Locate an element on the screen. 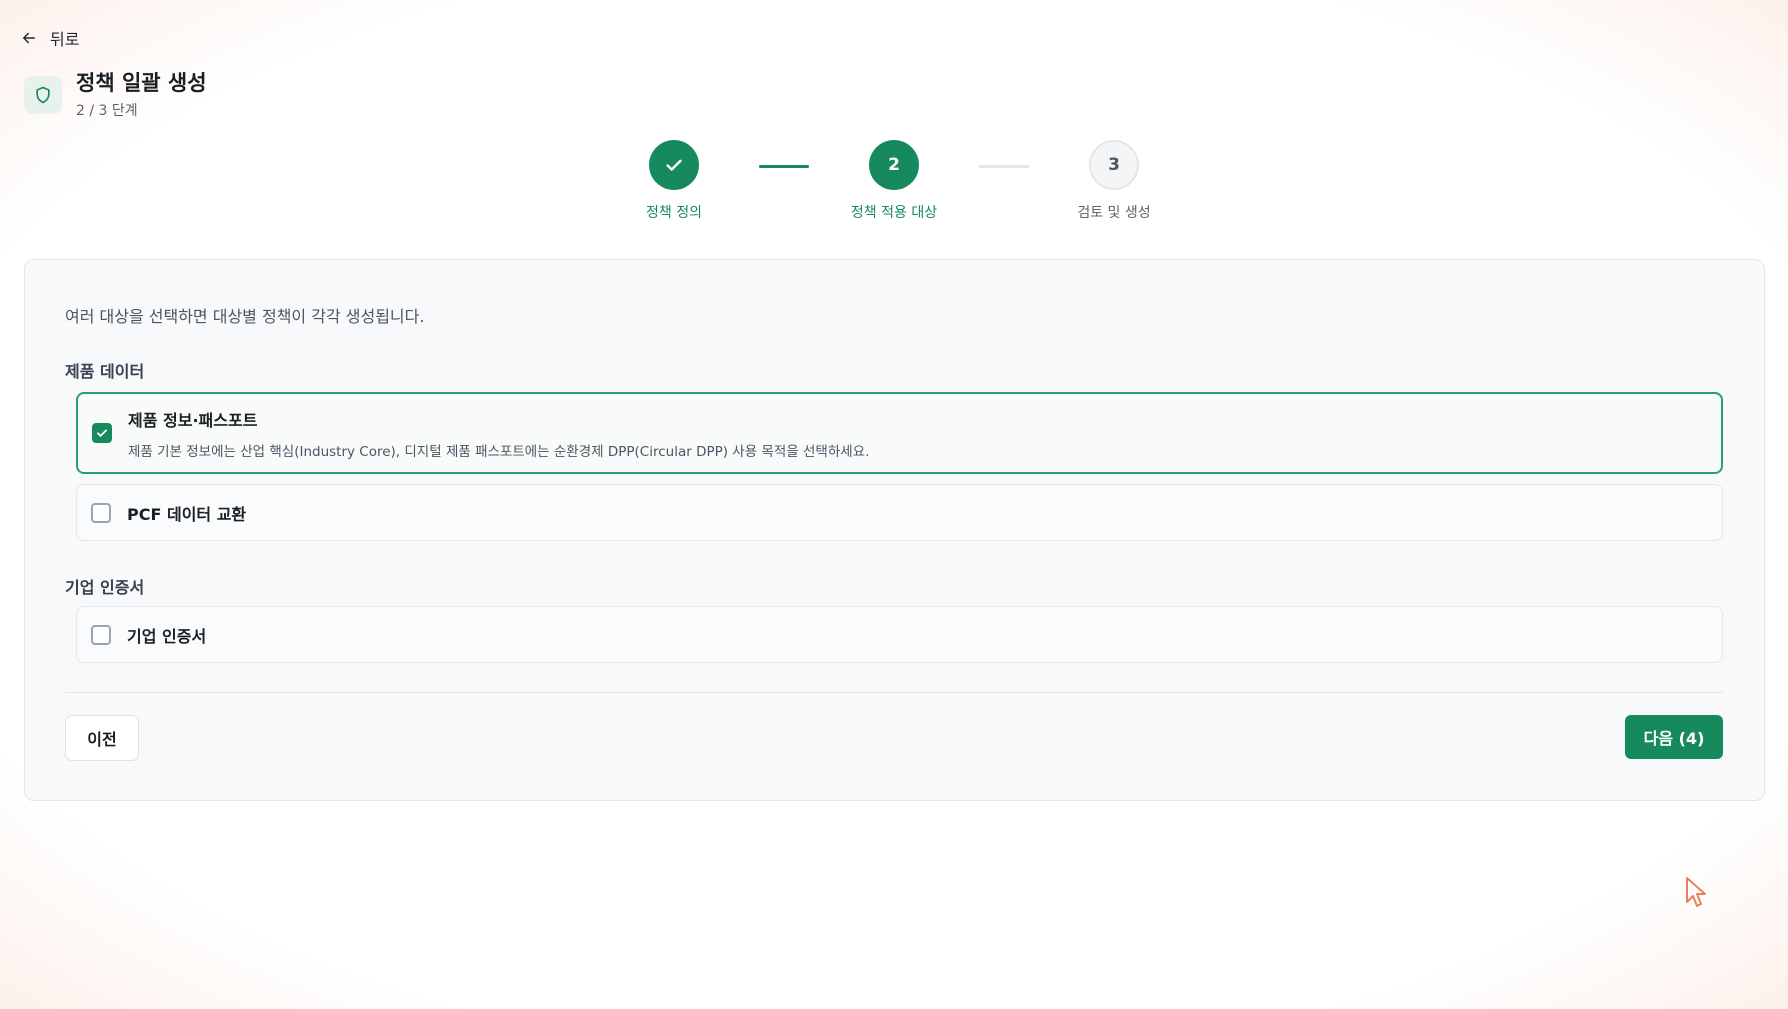  checkbox-product-passport is located at coordinates (102, 433).